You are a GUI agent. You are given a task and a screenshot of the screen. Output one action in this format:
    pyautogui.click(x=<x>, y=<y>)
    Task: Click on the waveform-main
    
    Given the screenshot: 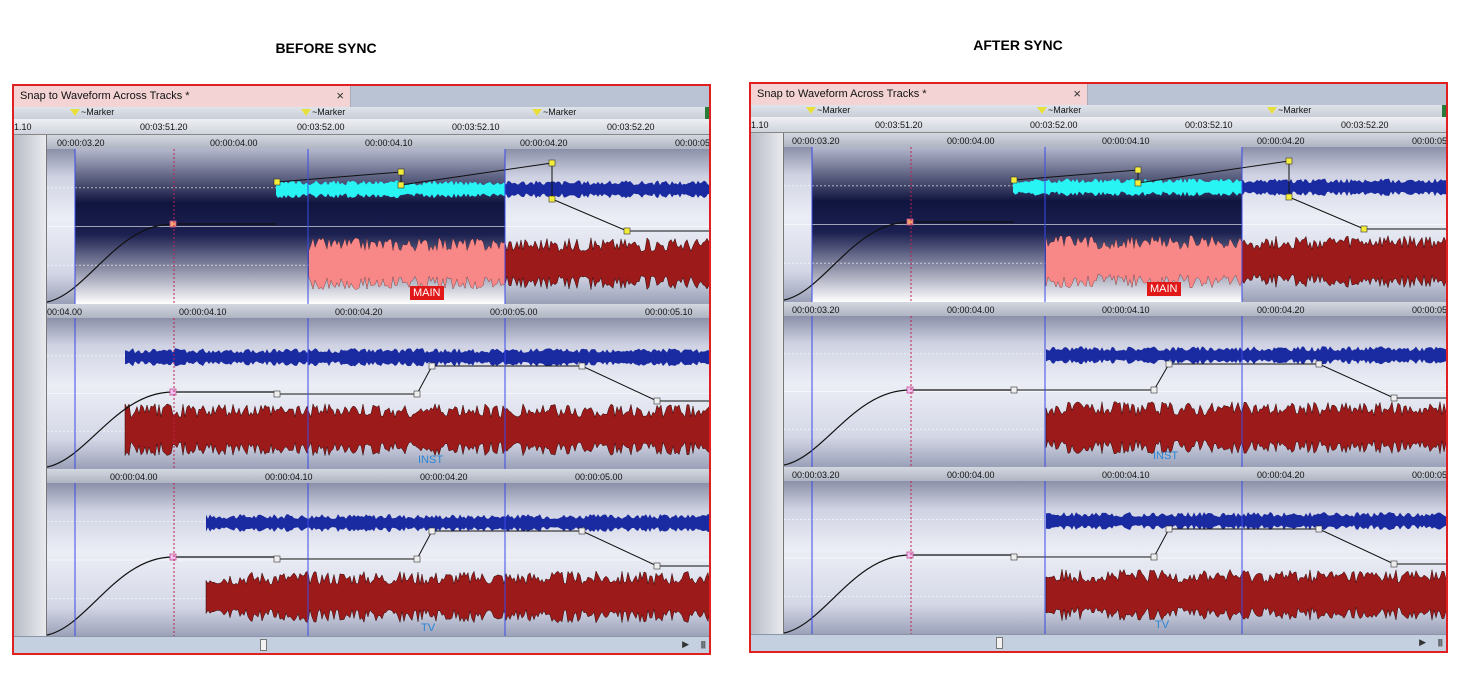 What is the action you would take?
    pyautogui.click(x=378, y=226)
    